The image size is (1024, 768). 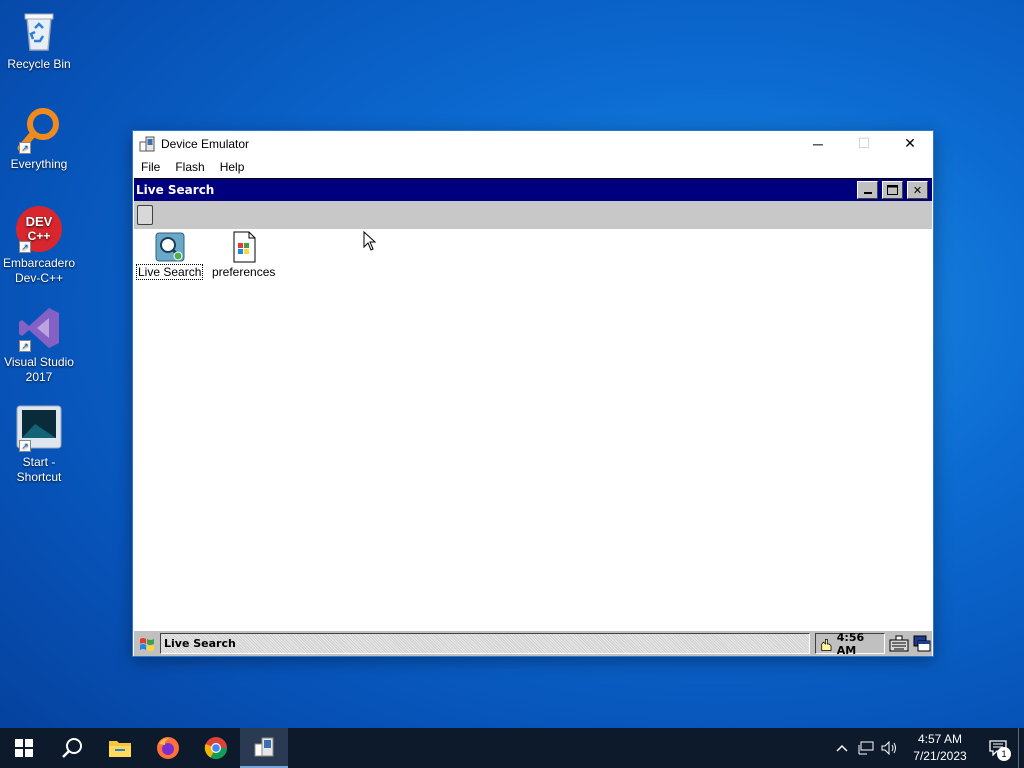 I want to click on ce-close-button: ✕, so click(x=917, y=190).